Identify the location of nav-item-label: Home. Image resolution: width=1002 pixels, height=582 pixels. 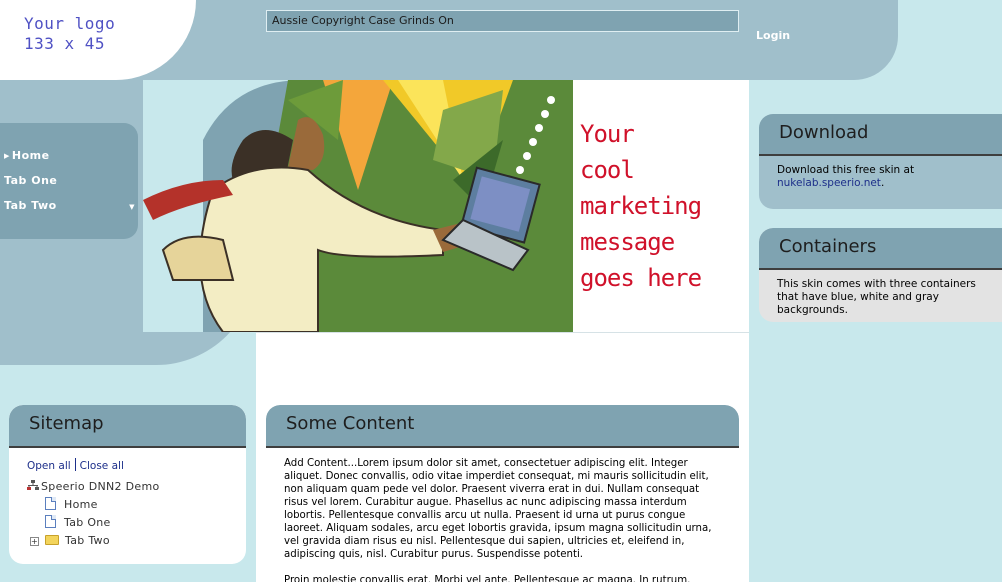
(30, 155).